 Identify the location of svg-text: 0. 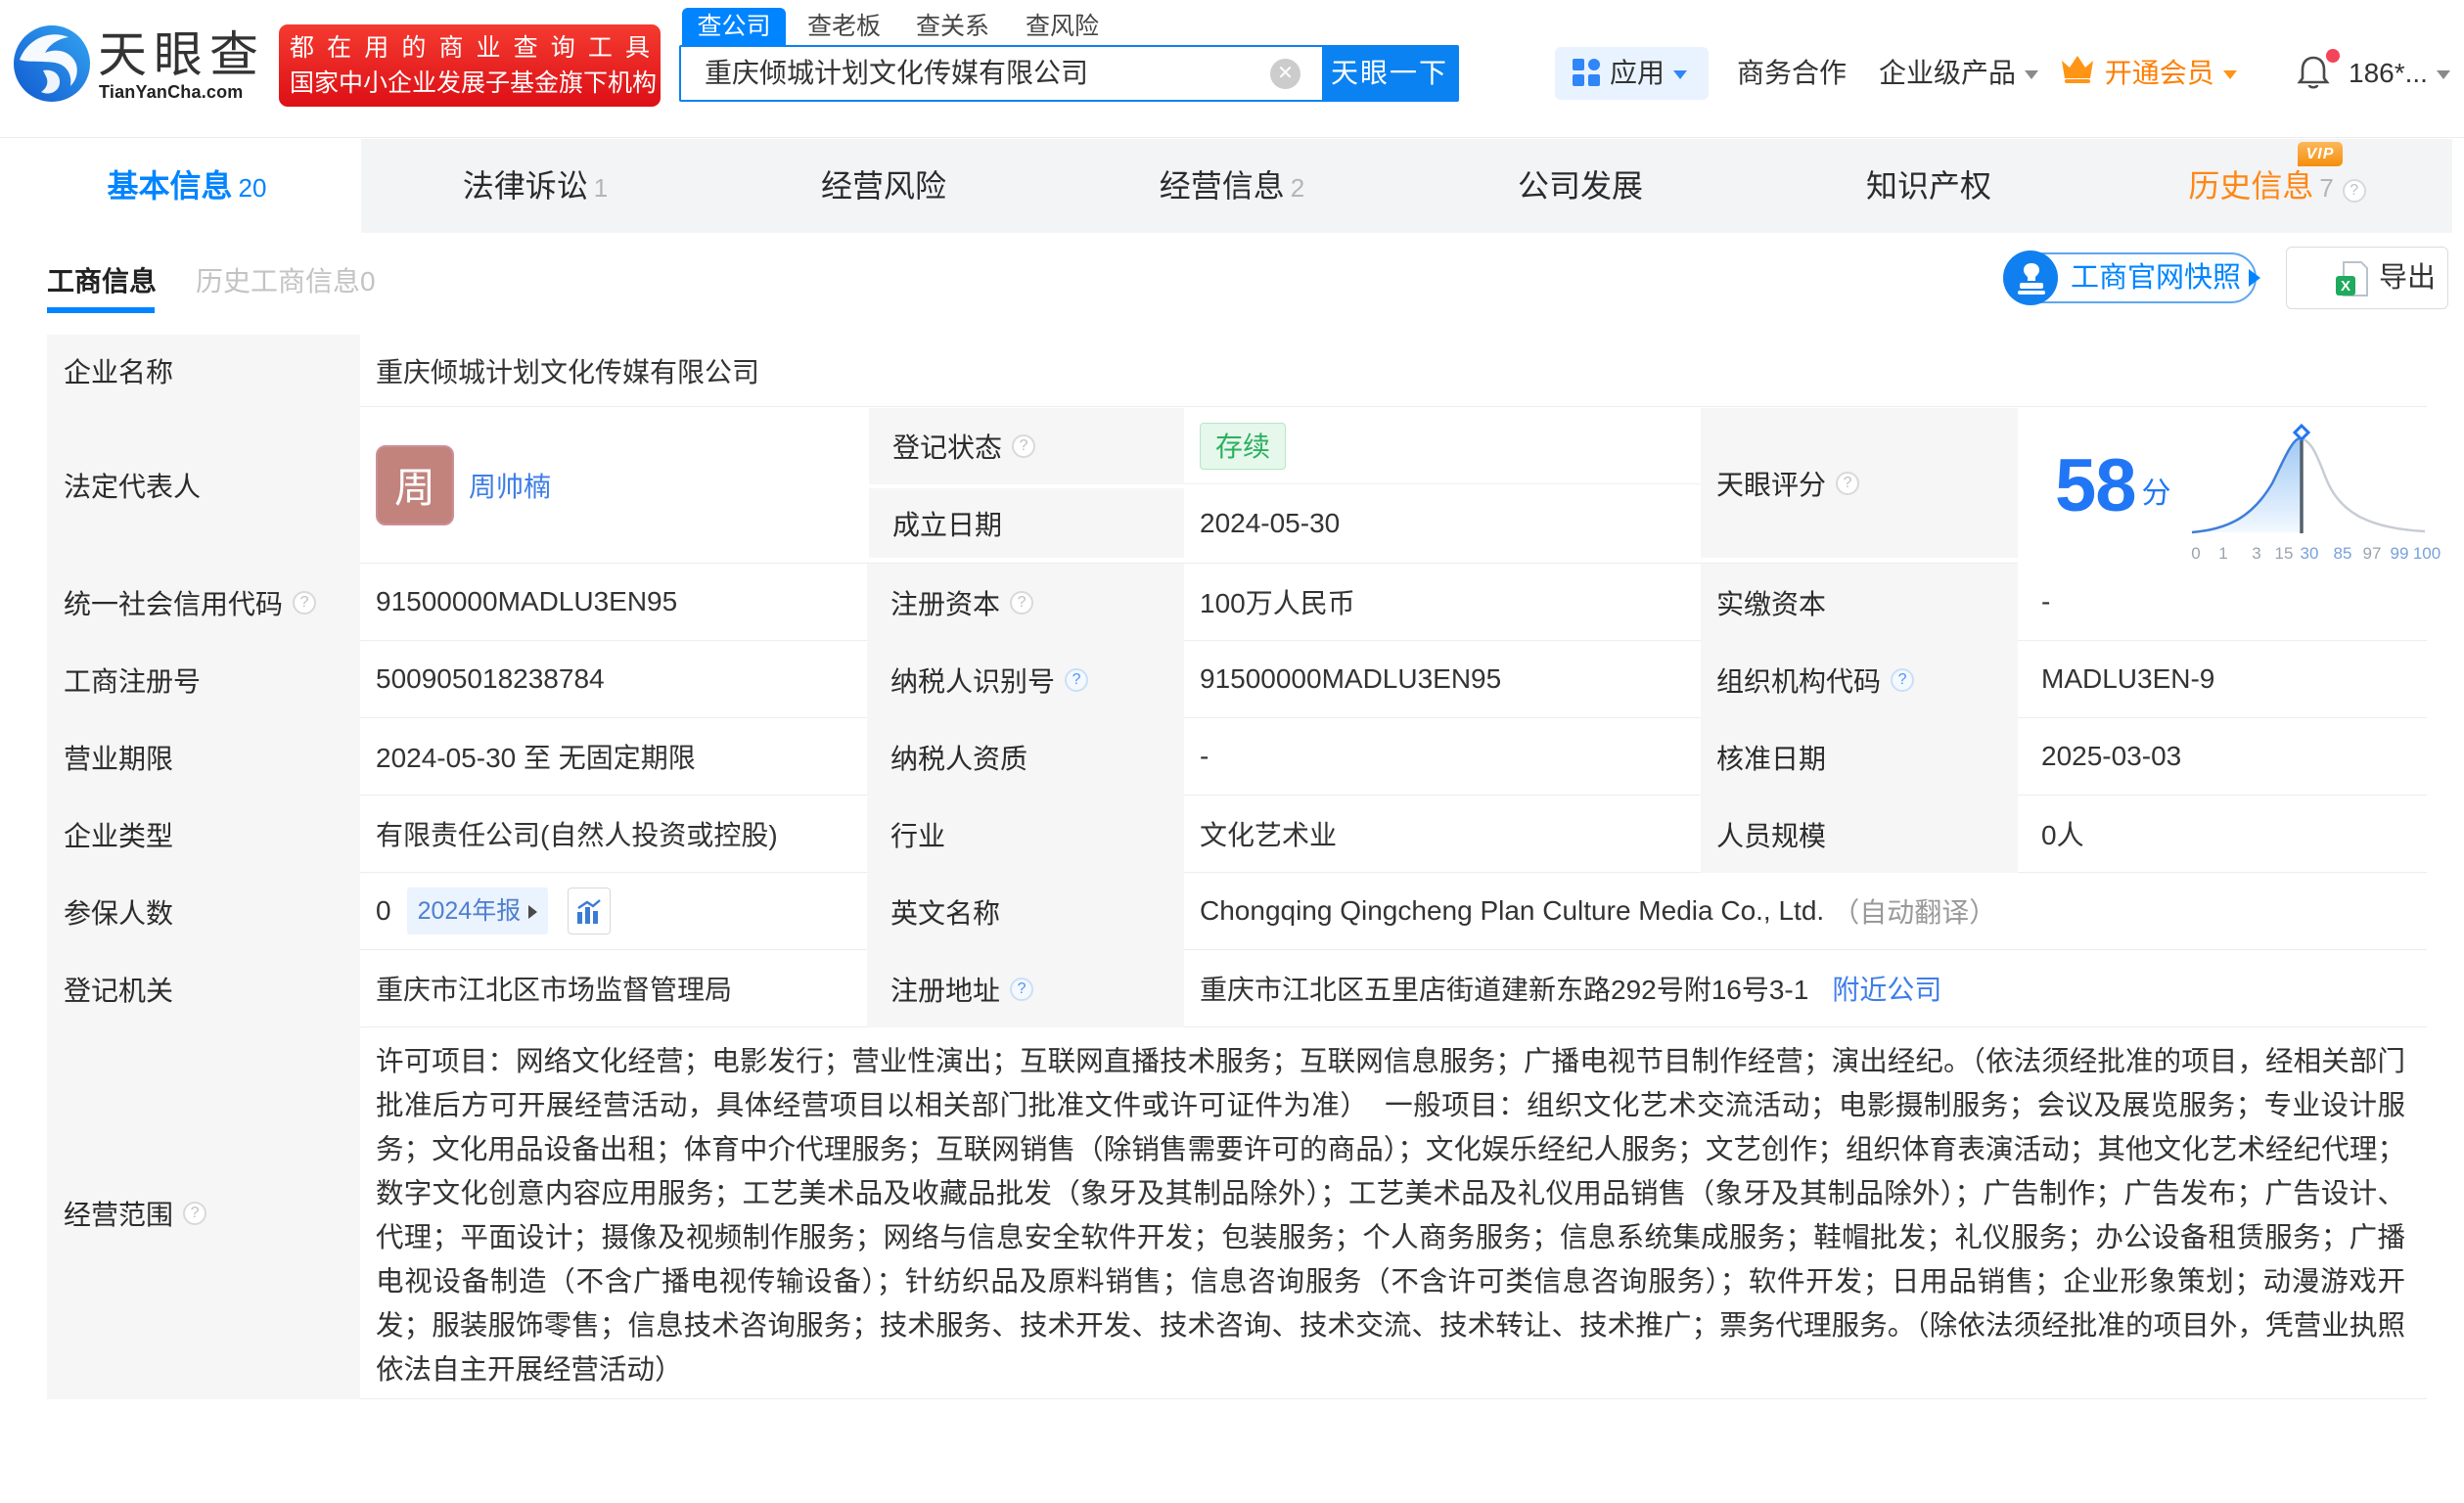
(2195, 553).